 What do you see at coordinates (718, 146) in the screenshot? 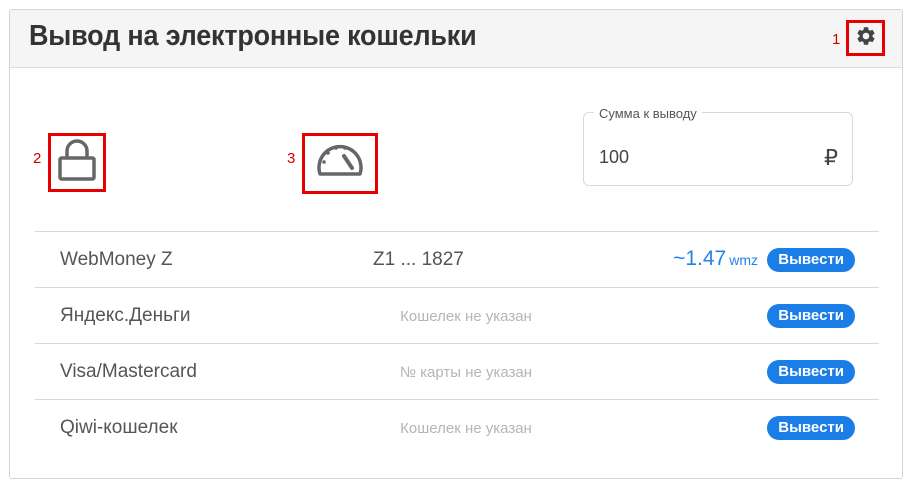
I see `amount-field: Сумма к выводу 100 ₽` at bounding box center [718, 146].